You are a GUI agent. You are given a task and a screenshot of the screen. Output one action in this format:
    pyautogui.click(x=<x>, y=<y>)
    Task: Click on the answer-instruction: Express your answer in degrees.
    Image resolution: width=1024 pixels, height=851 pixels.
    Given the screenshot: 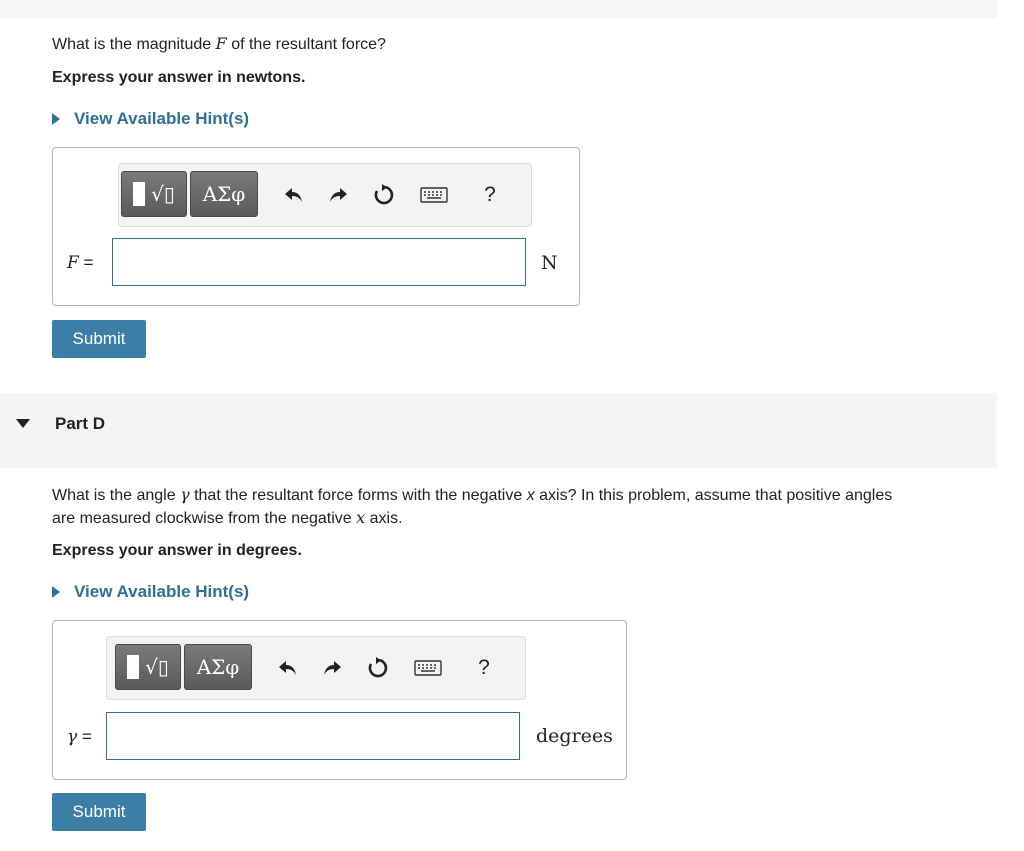 What is the action you would take?
    pyautogui.click(x=177, y=550)
    